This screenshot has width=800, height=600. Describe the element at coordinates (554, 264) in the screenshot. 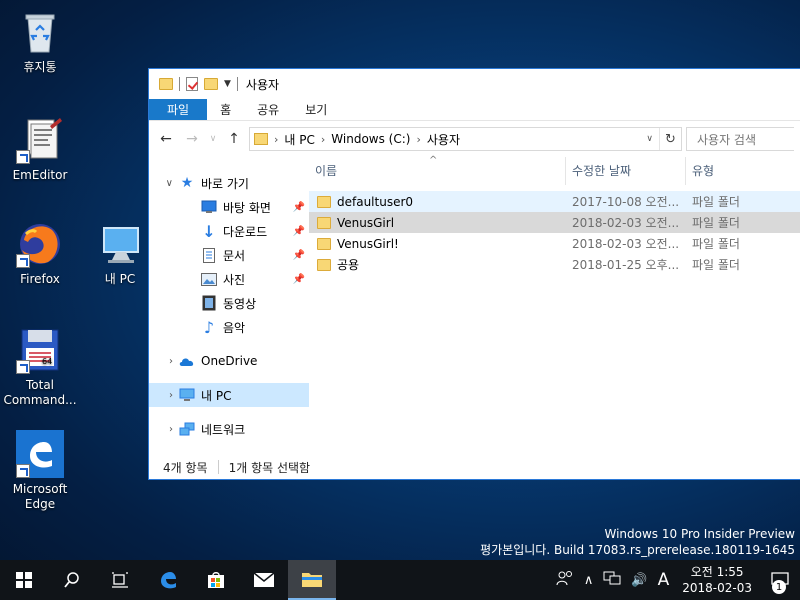

I see `file-row: 공용 2018-01-25 오후... 파일 폴더` at that location.